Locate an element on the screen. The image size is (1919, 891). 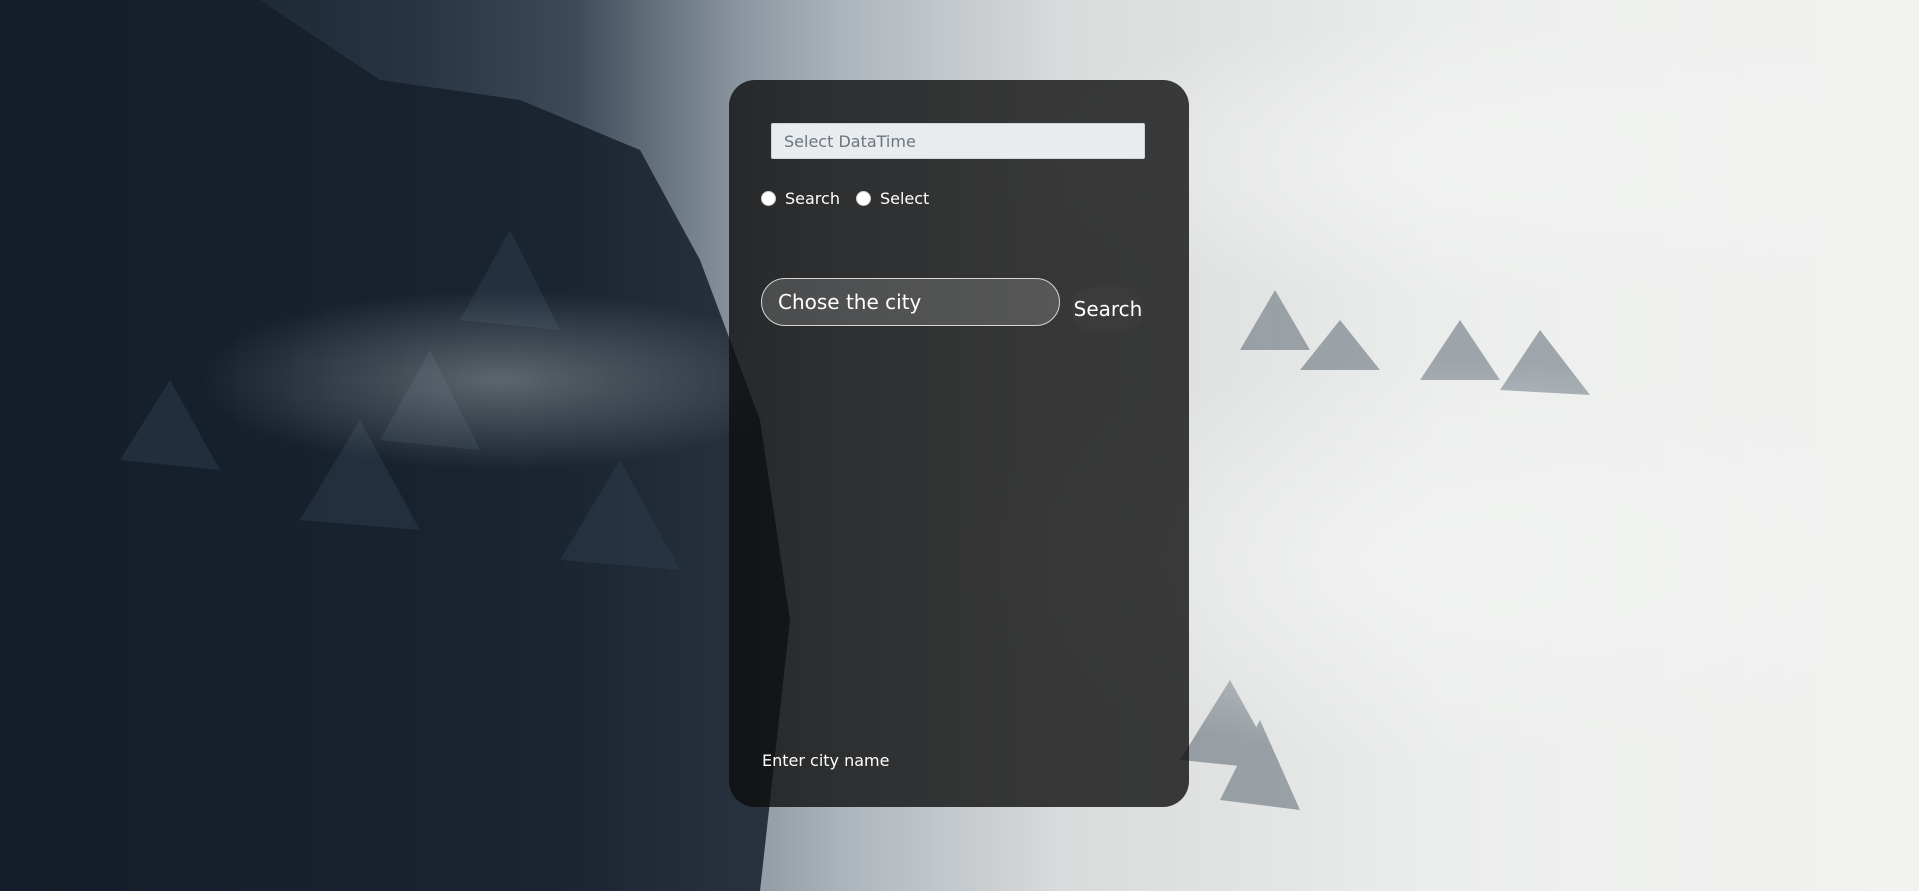
select-mode-radio is located at coordinates (863, 198).